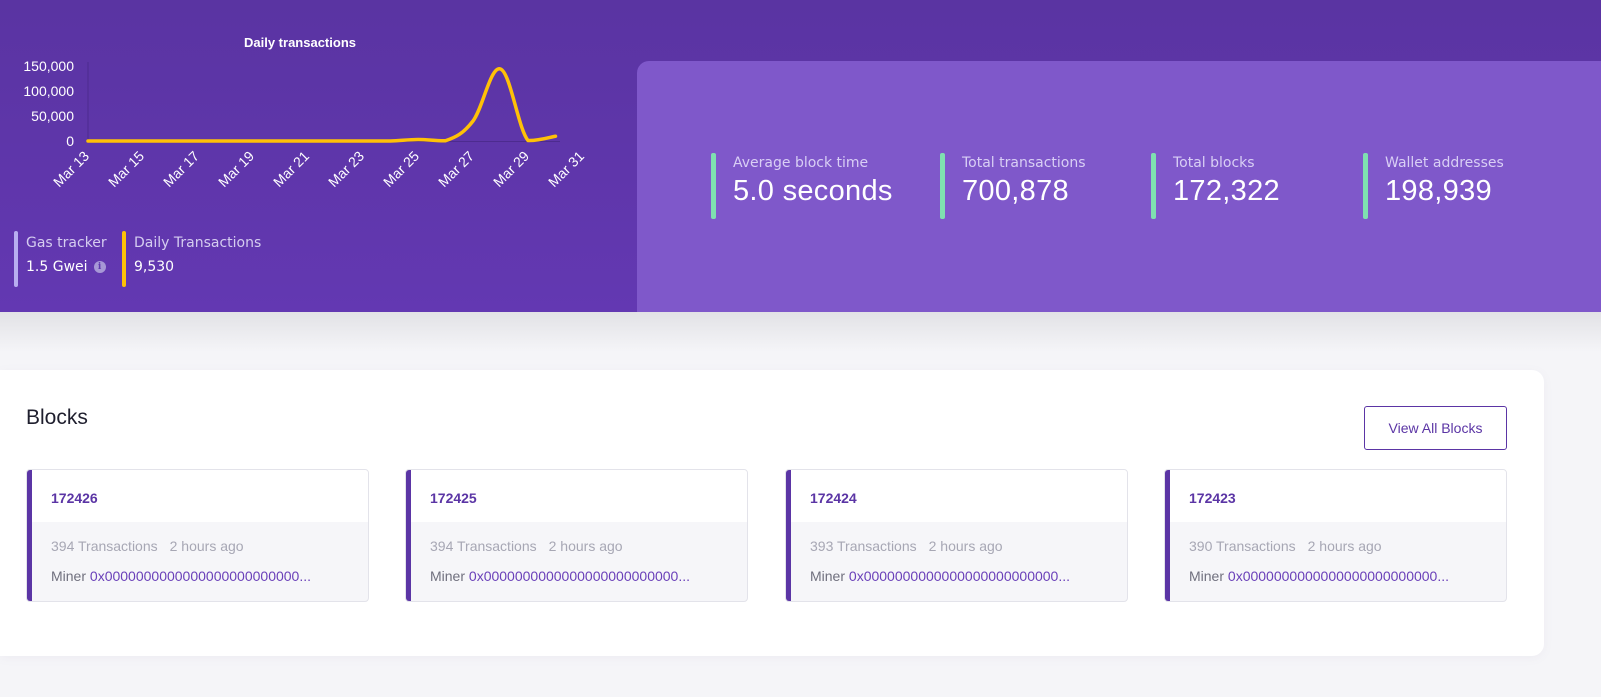 This screenshot has height=697, width=1601. I want to click on x-tick-label: Mar 31, so click(566, 169).